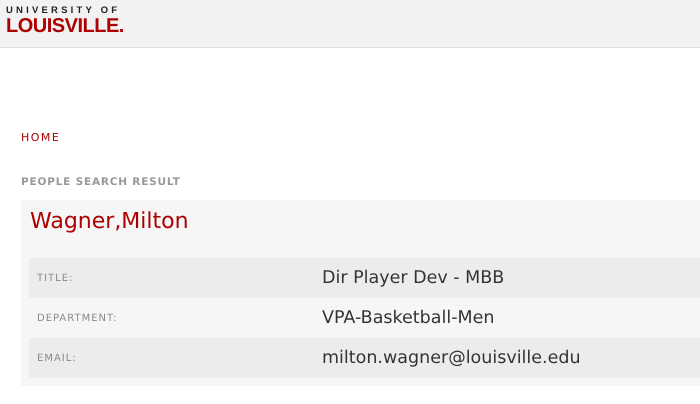  Describe the element at coordinates (63, 10) in the screenshot. I see `logo-text: UNIVERSITY OF` at that location.